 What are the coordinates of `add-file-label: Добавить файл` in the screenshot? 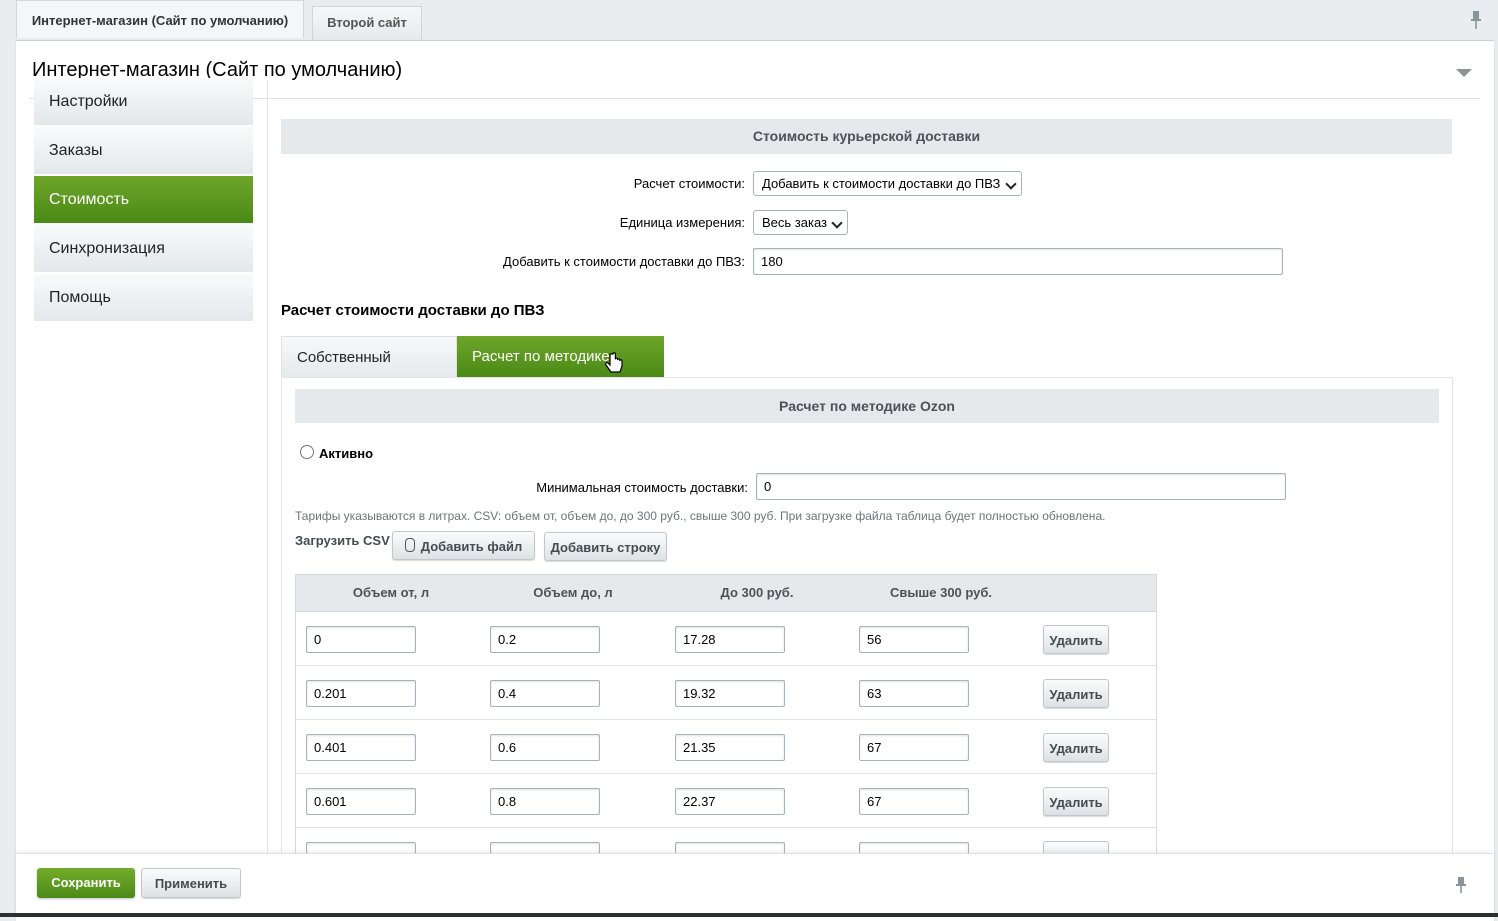 It's located at (471, 546).